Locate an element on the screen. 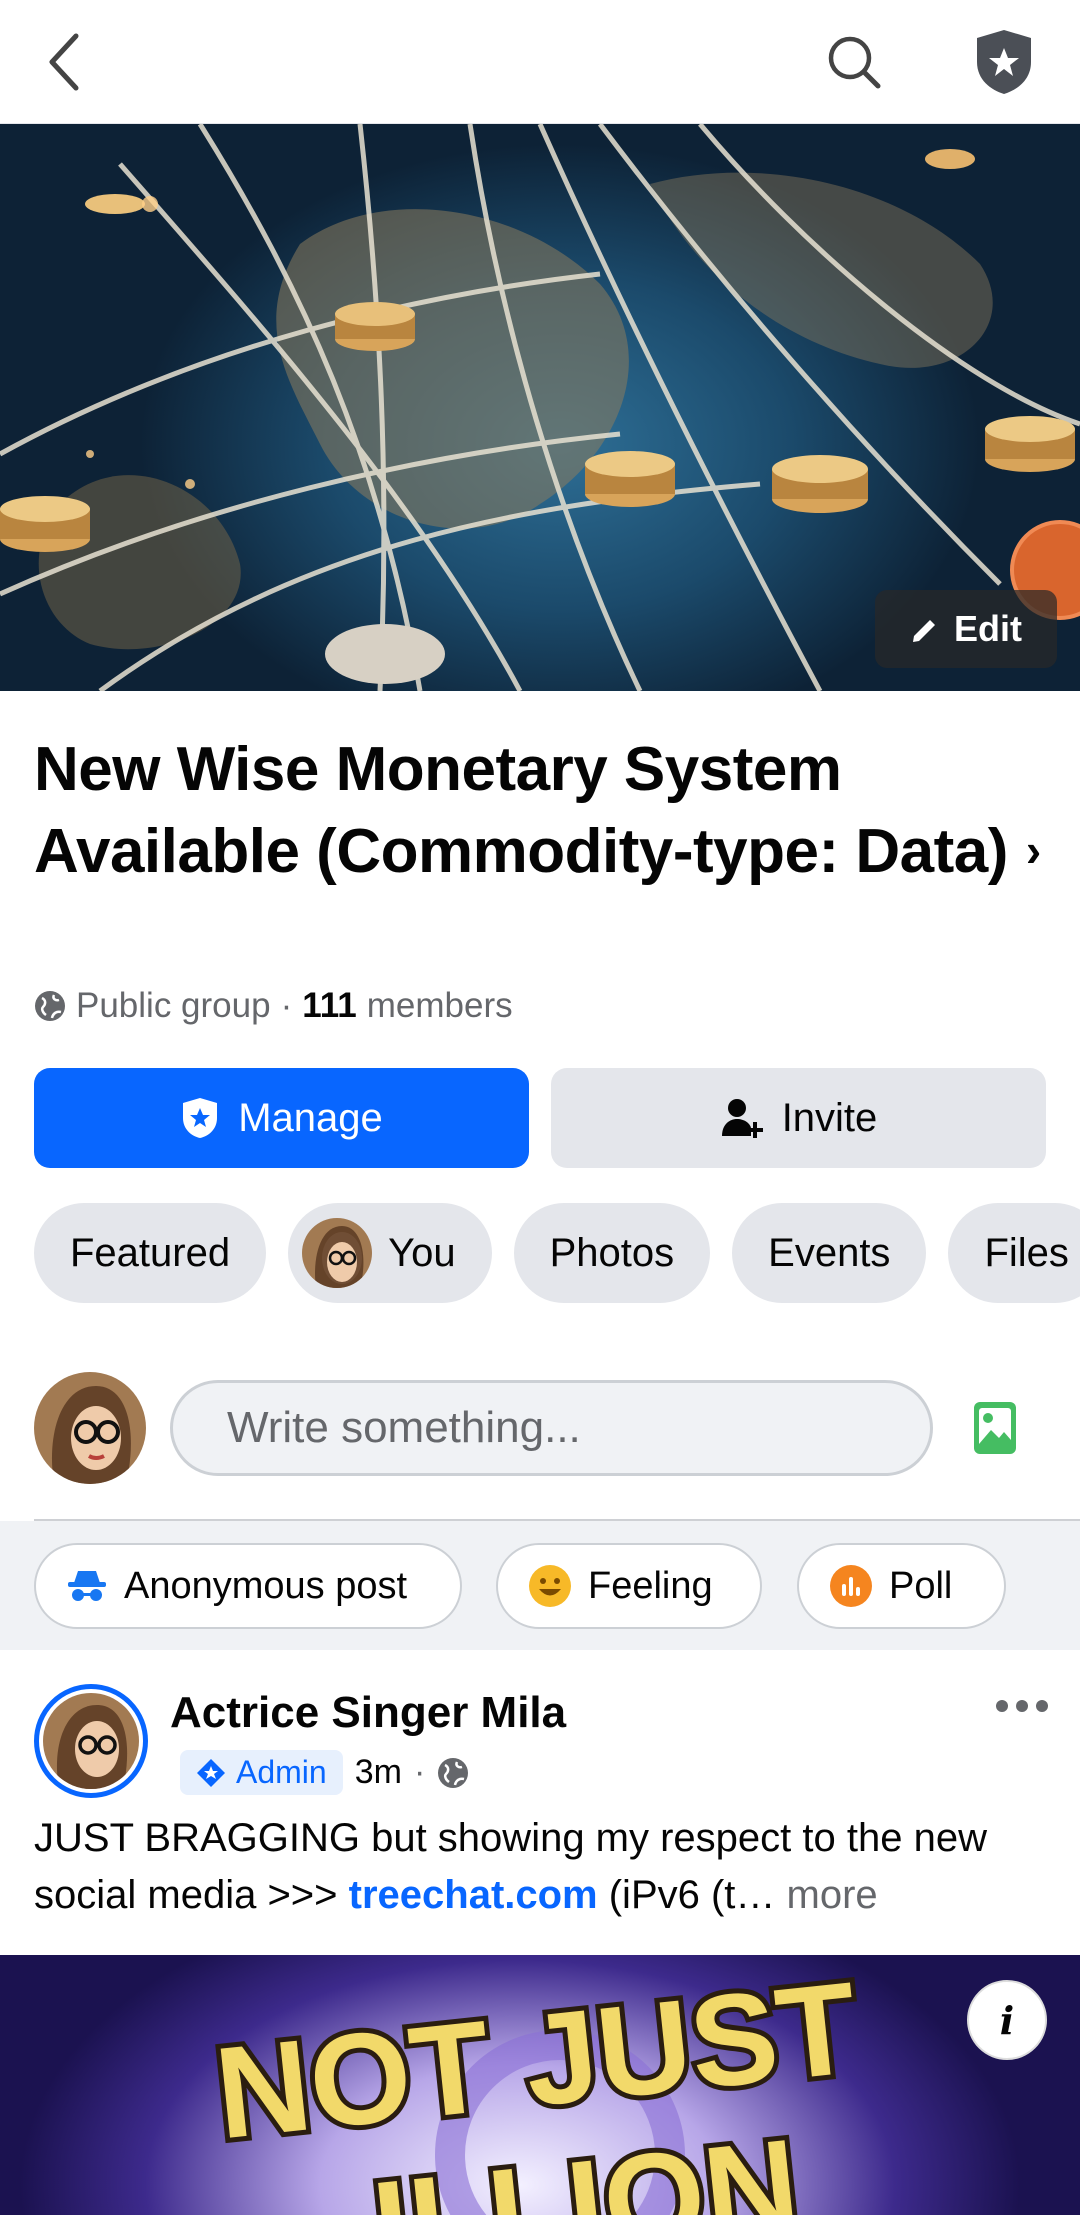 This screenshot has width=1080, height=2215. add-person-icon is located at coordinates (742, 1118).